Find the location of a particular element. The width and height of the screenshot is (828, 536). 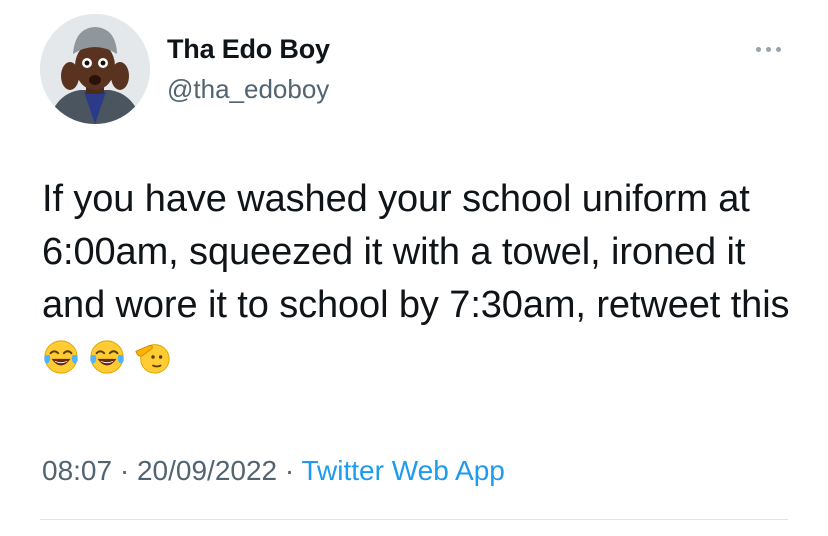

avatar is located at coordinates (95, 69).